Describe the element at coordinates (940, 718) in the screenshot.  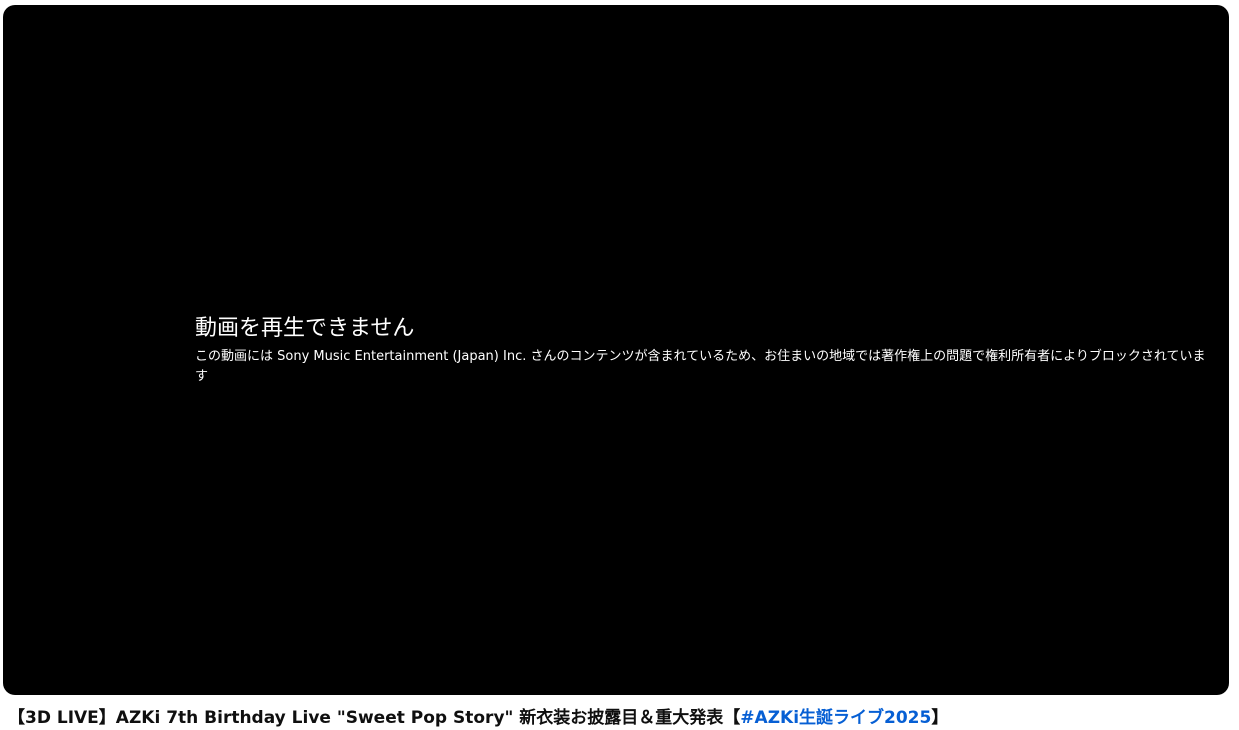
I see `video-title-suffix: 】` at that location.